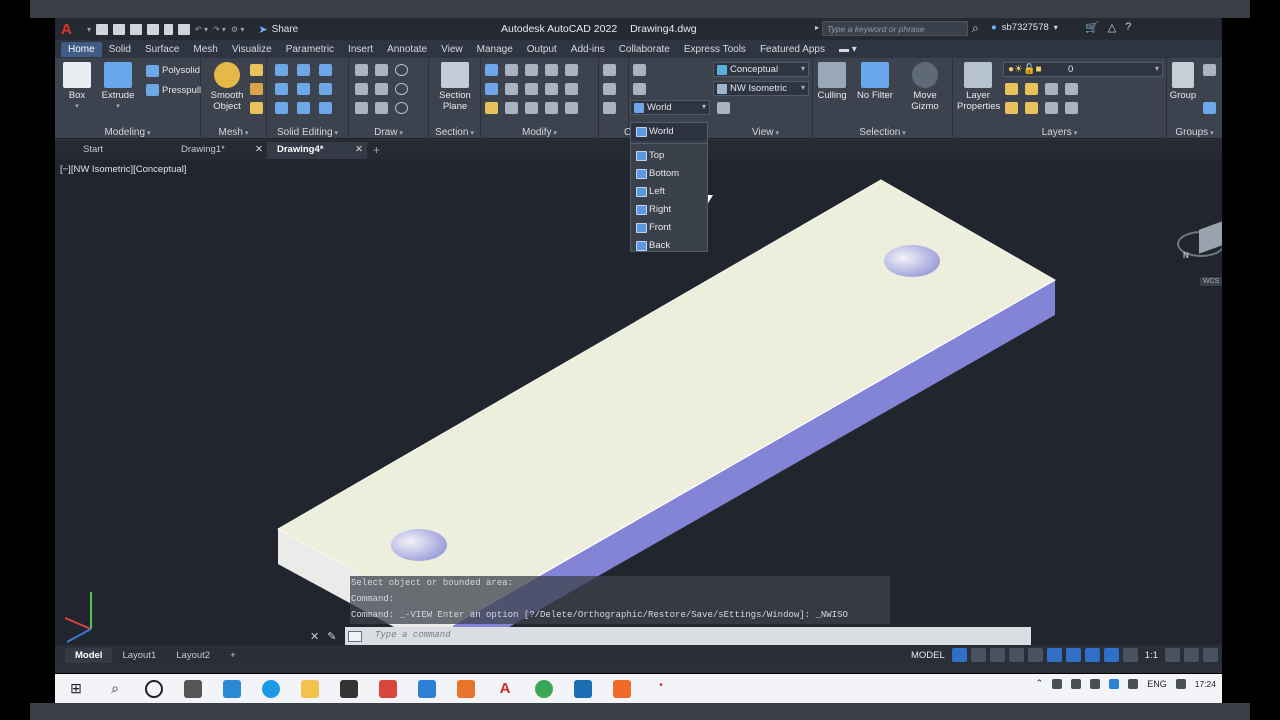 Image resolution: width=1280 pixels, height=720 pixels. I want to click on share-button: ➤ Share, so click(278, 29).